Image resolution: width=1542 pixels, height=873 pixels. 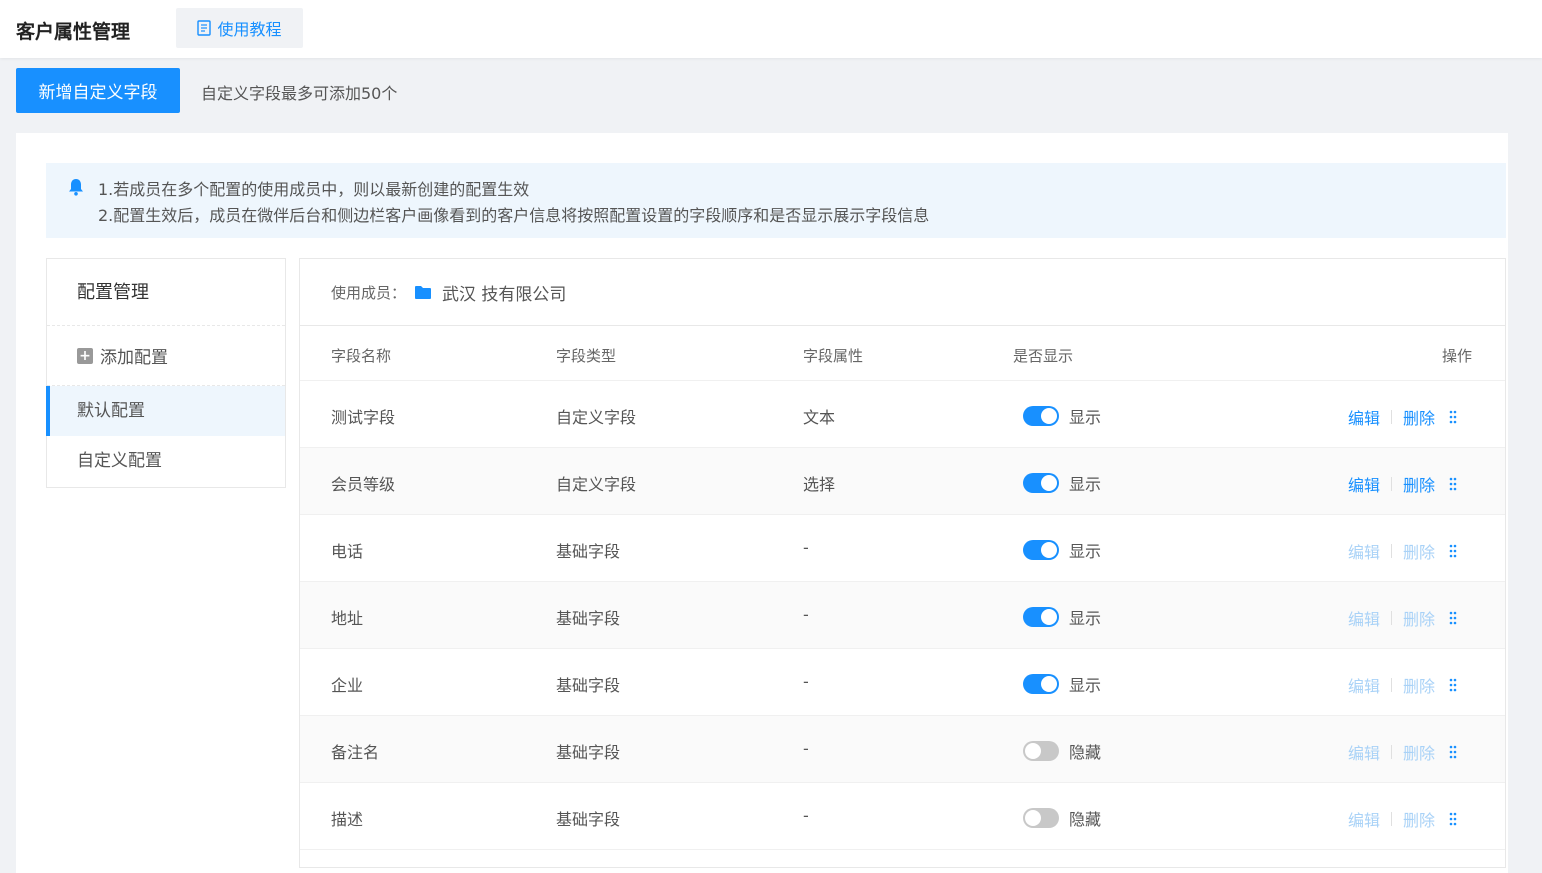 I want to click on table-row: 地址 基础字段 - 显示 编辑 删除, so click(x=902, y=615).